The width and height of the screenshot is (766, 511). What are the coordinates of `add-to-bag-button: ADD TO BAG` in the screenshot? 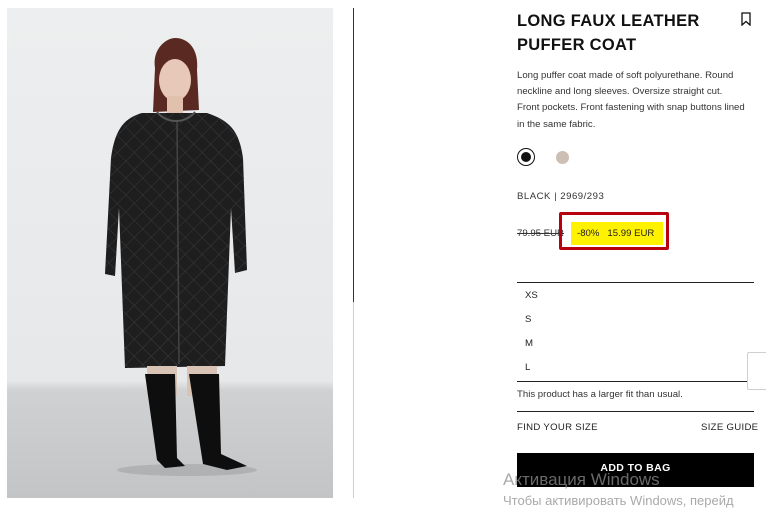 It's located at (635, 470).